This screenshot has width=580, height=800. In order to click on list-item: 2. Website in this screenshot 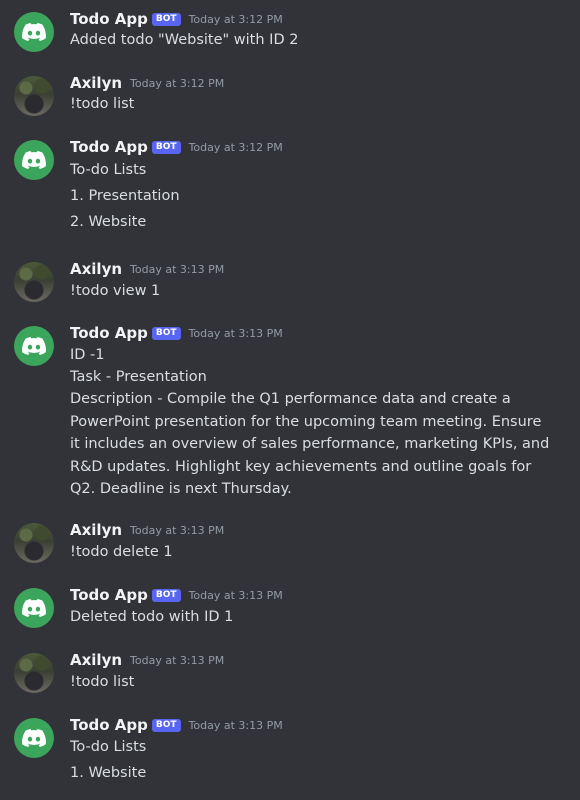, I will do `click(108, 222)`.